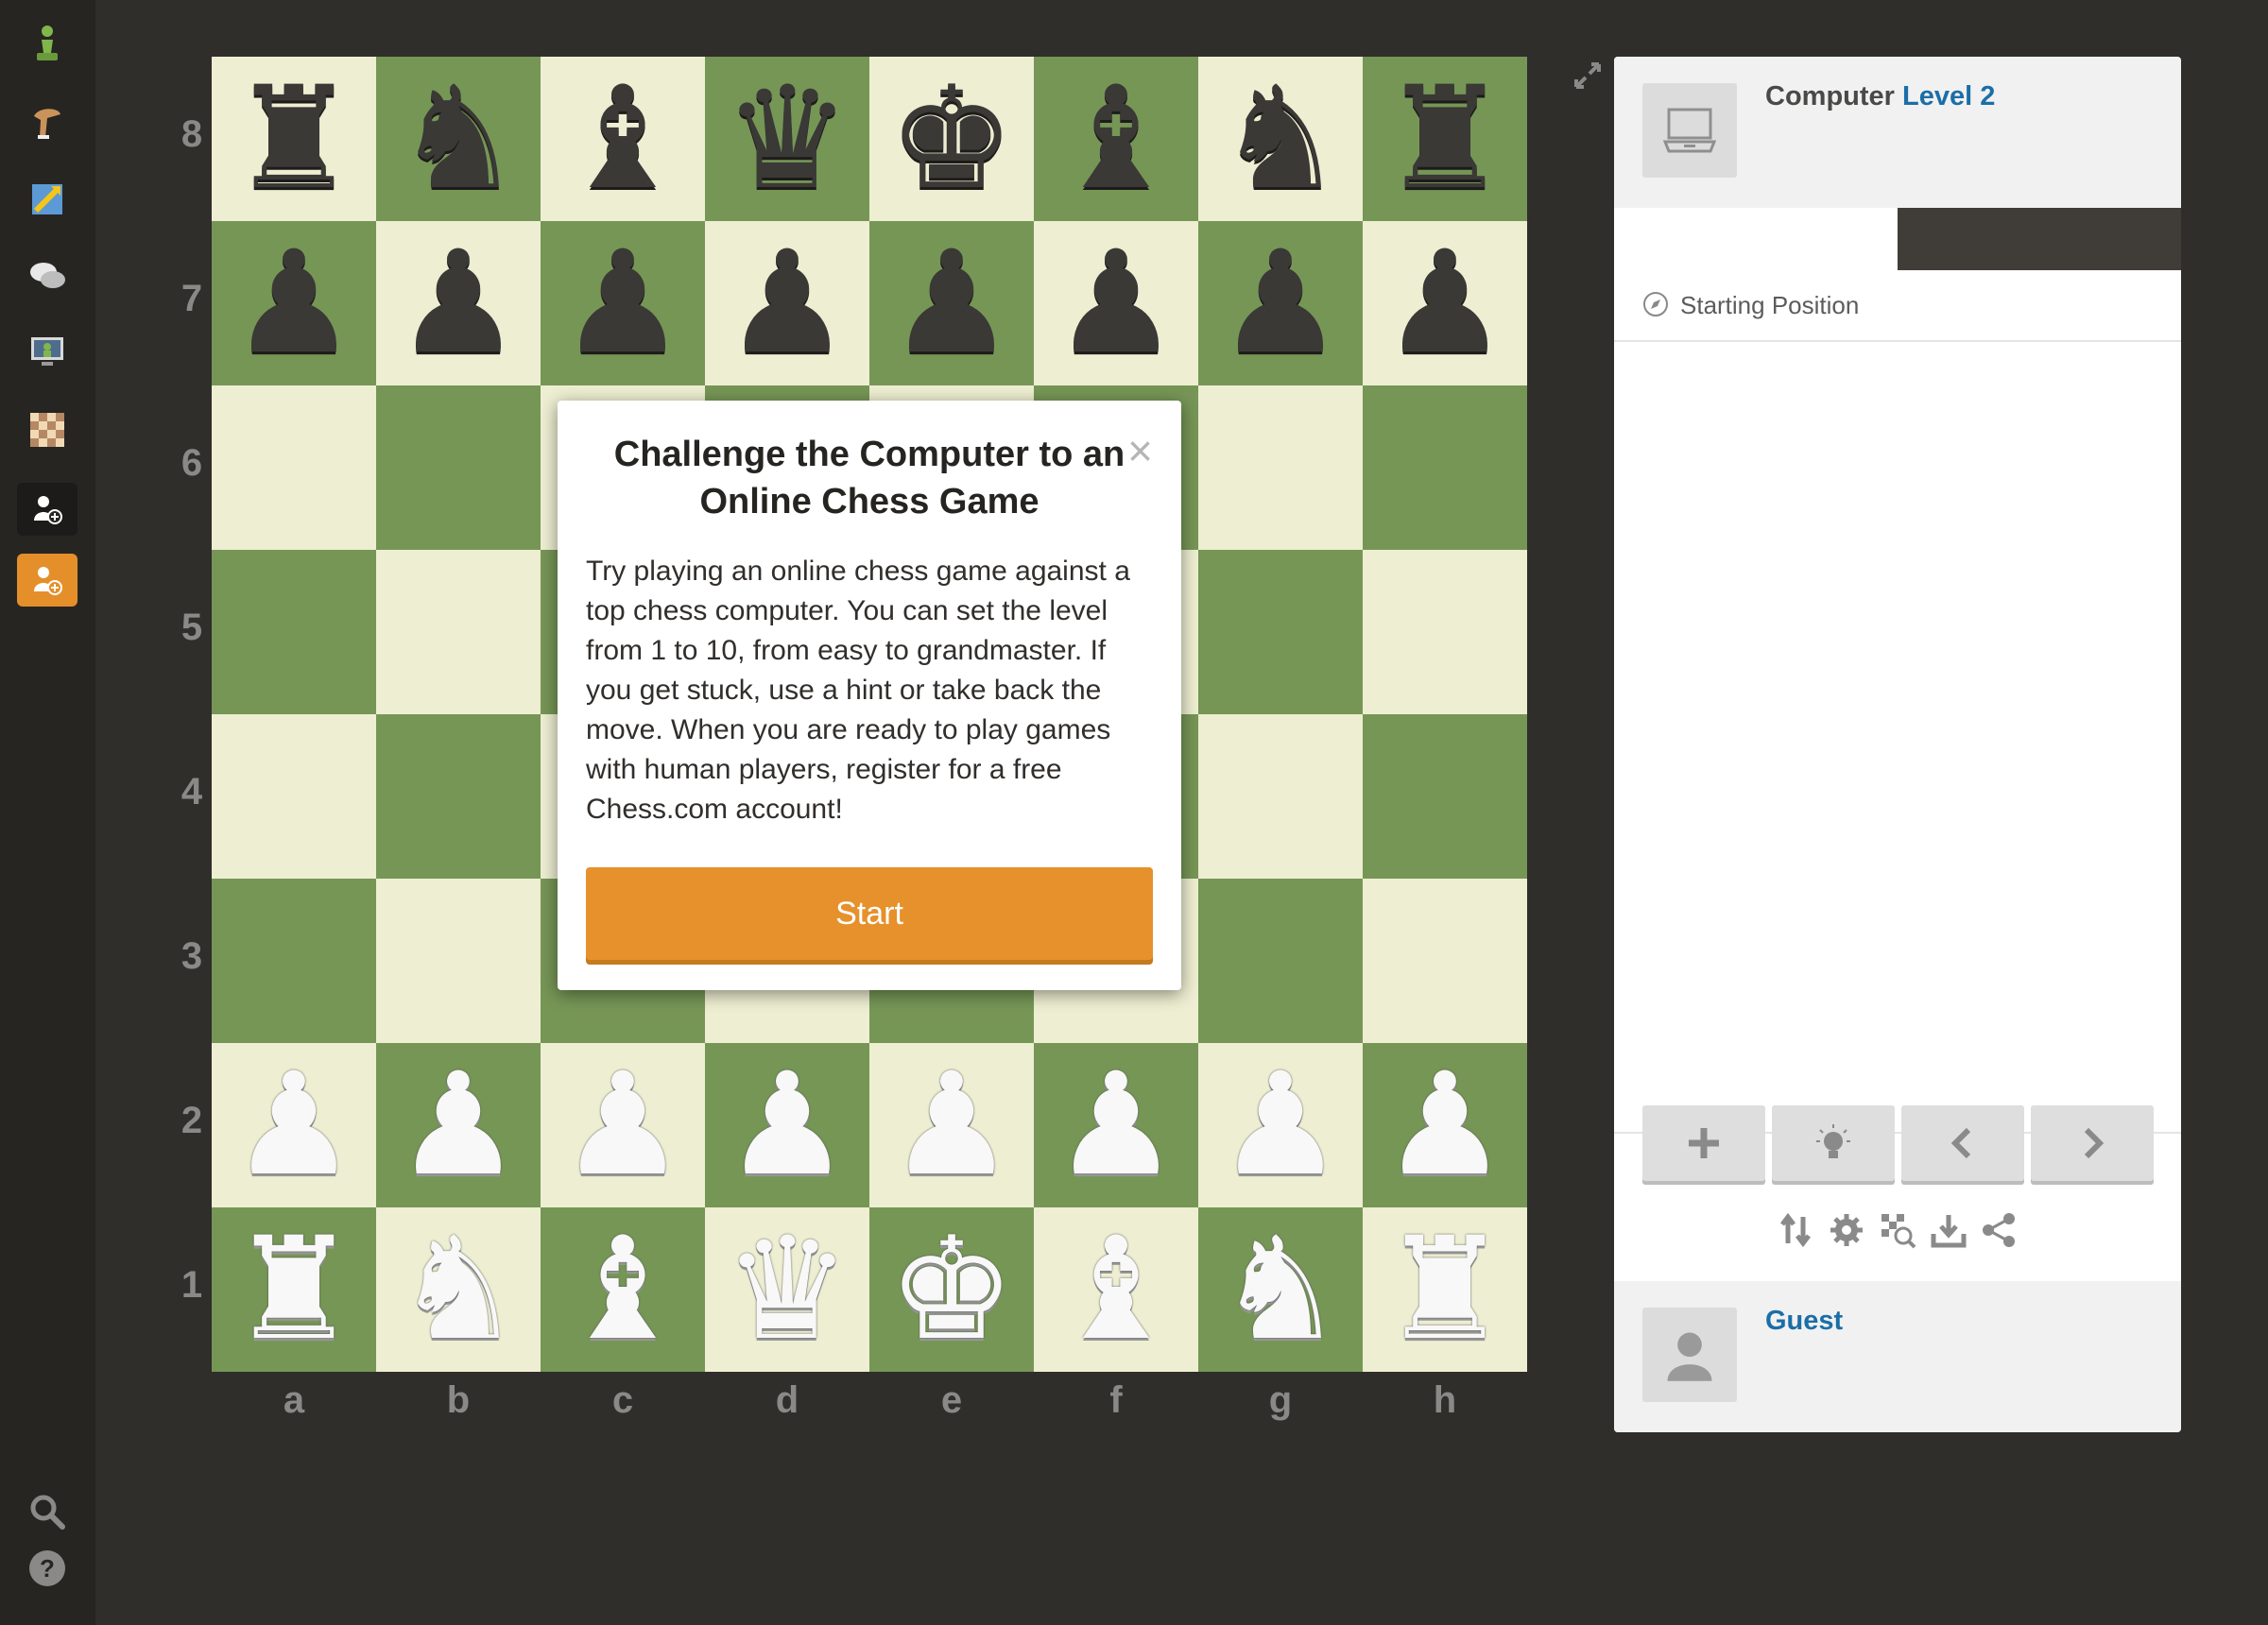 The height and width of the screenshot is (1625, 2268). What do you see at coordinates (1962, 1143) in the screenshot?
I see `move-back-button` at bounding box center [1962, 1143].